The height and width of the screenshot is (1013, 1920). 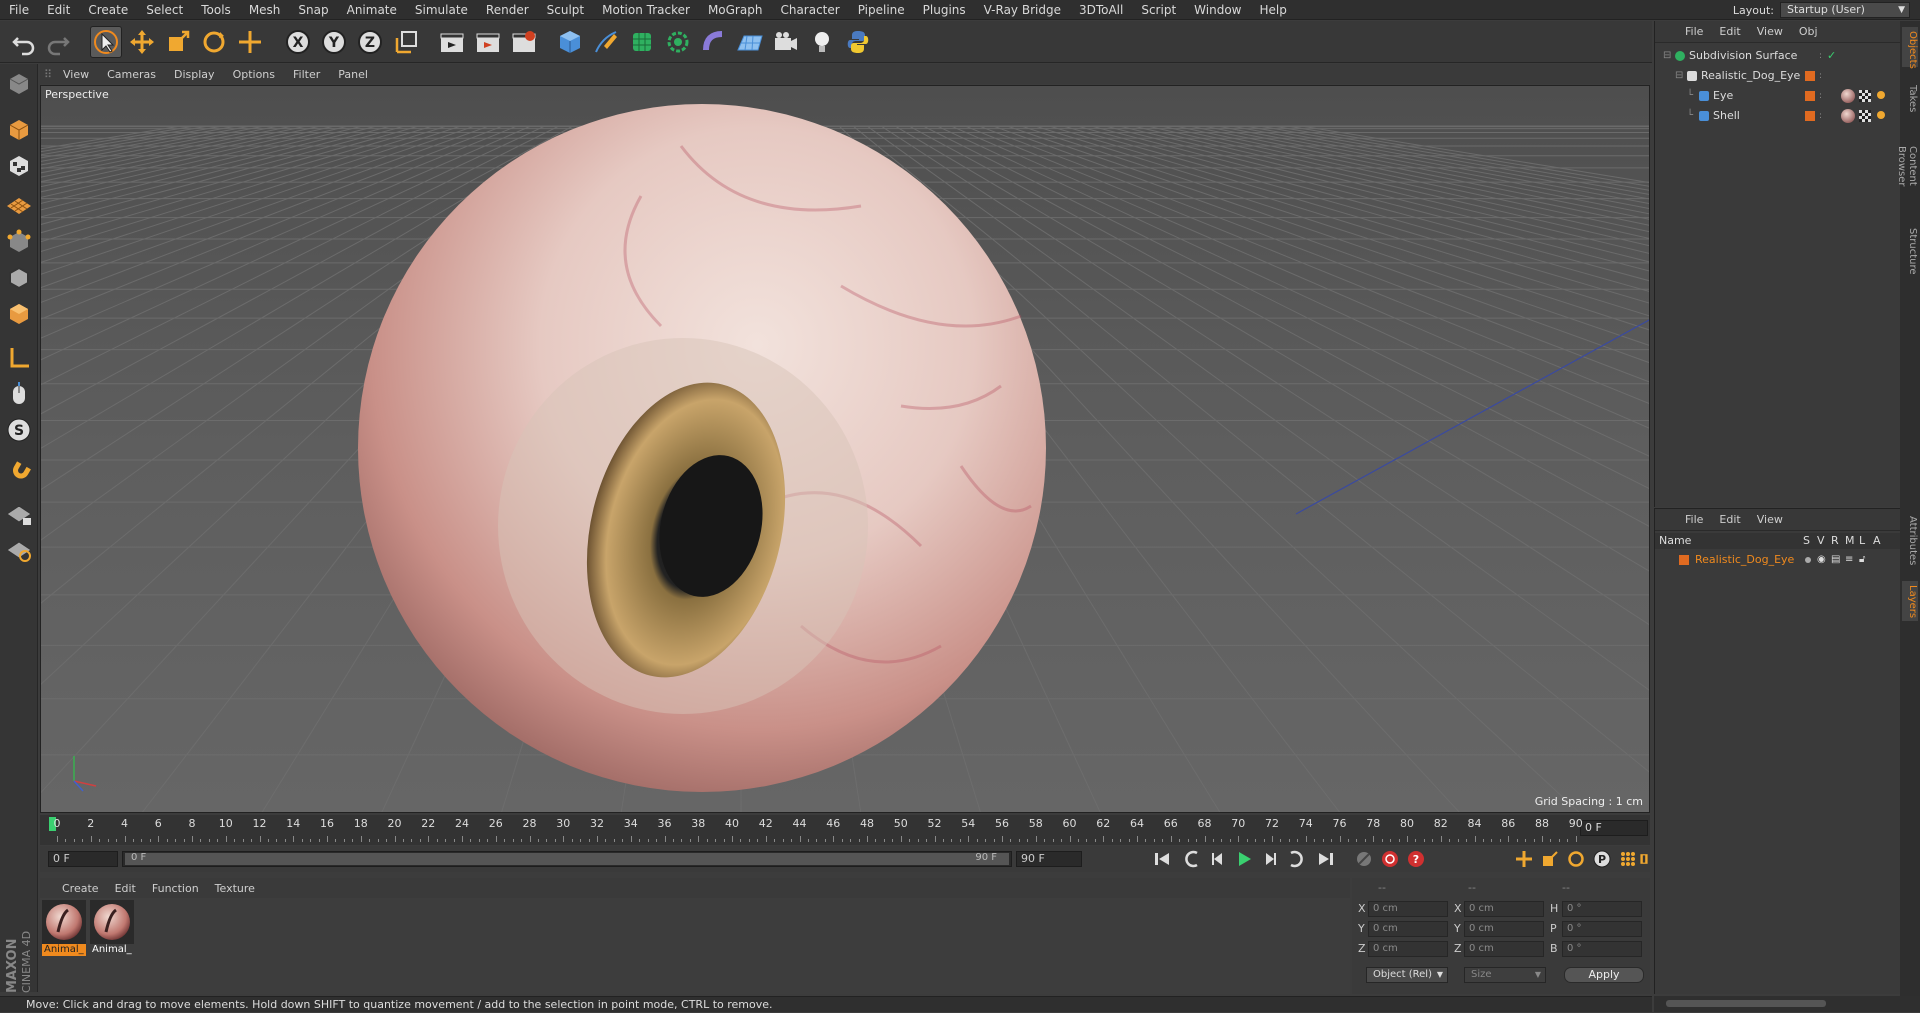 What do you see at coordinates (488, 42) in the screenshot?
I see `render-to-picture-viewer-button` at bounding box center [488, 42].